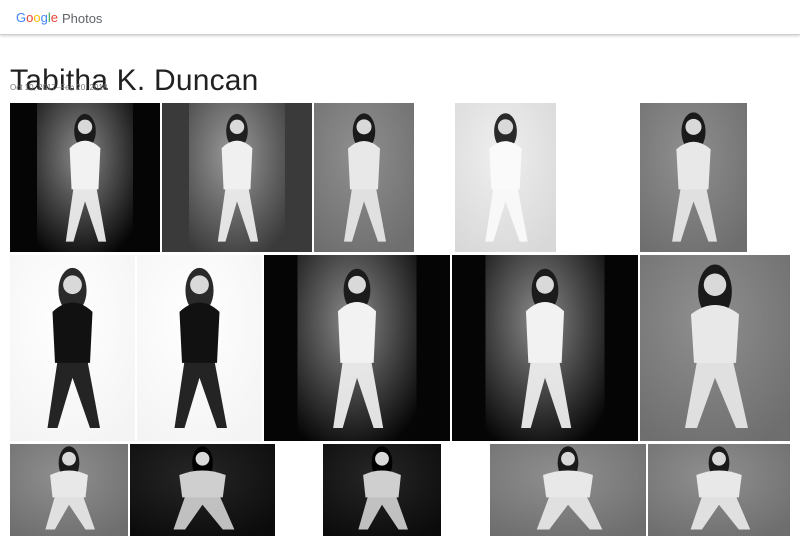 The height and width of the screenshot is (543, 800). Describe the element at coordinates (54, 17) in the screenshot. I see `logo-letter: e` at that location.